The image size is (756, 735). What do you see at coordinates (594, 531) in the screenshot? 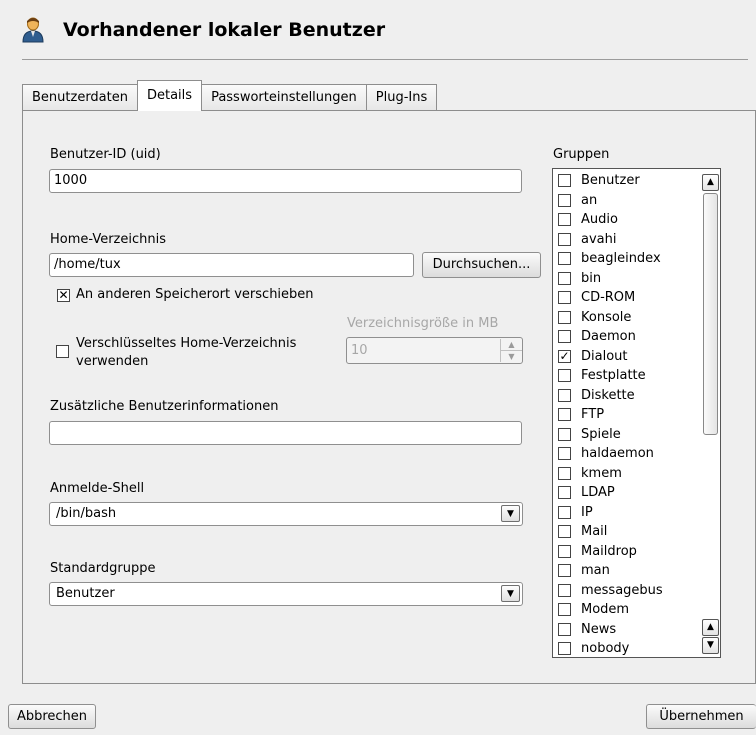
I see `group-label: Mail` at bounding box center [594, 531].